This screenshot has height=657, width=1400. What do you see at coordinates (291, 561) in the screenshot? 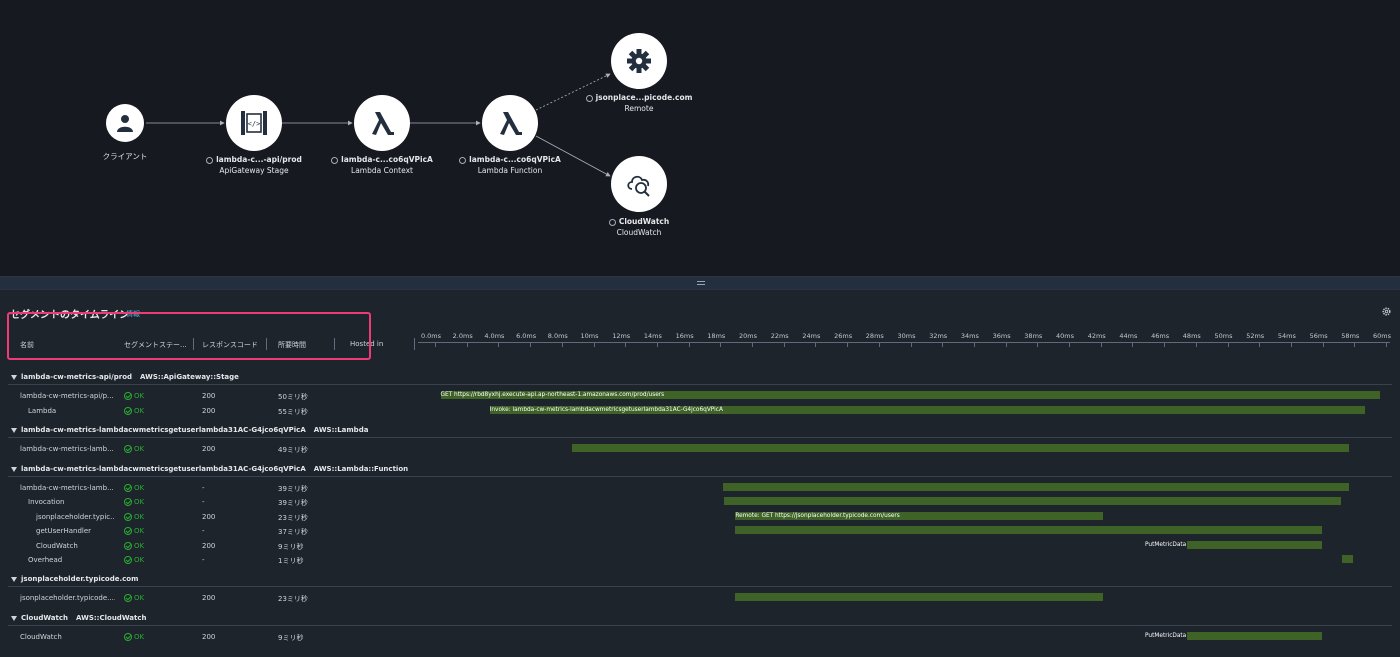
I see `segment-duration: 1ミリ秒` at bounding box center [291, 561].